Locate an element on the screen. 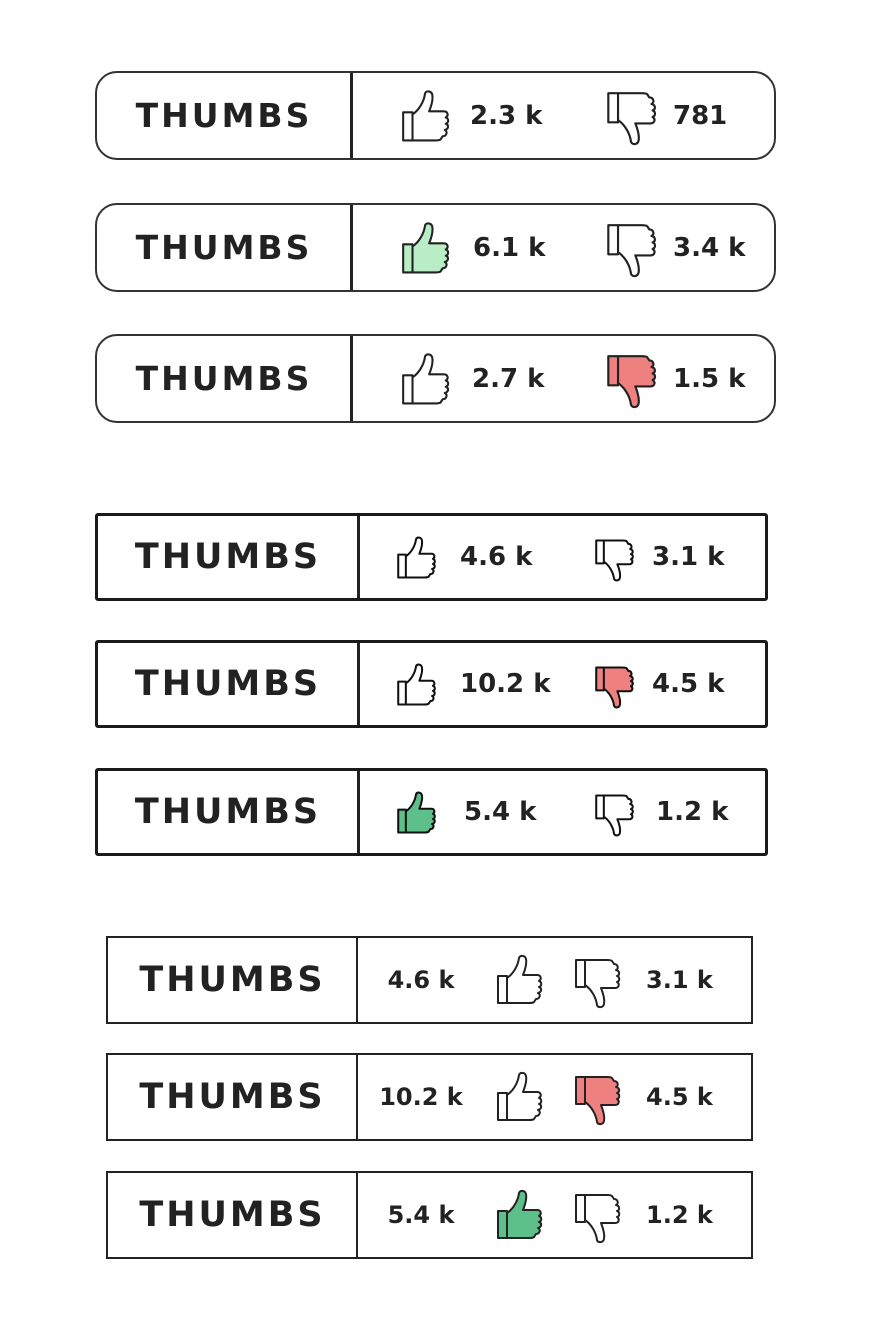  thumbs-widget-rounded-1: THUMBS 2.3 k 781 is located at coordinates (435, 115).